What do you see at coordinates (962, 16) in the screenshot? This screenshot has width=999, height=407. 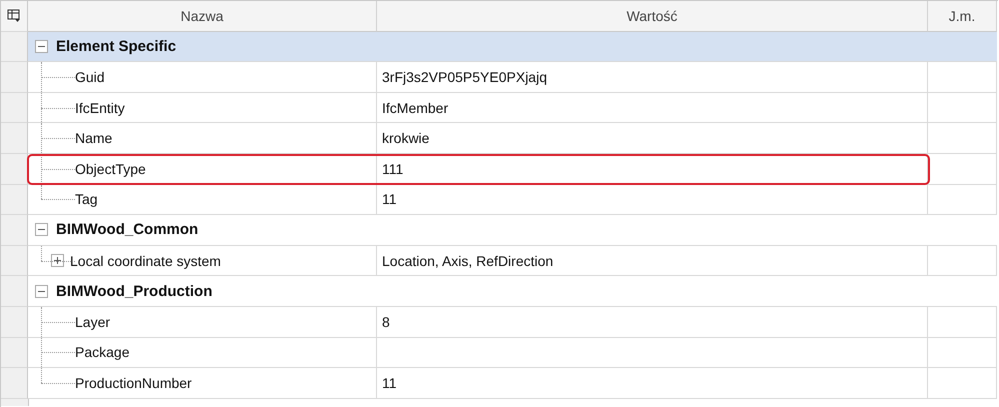 I see `column-header: J.m.` at bounding box center [962, 16].